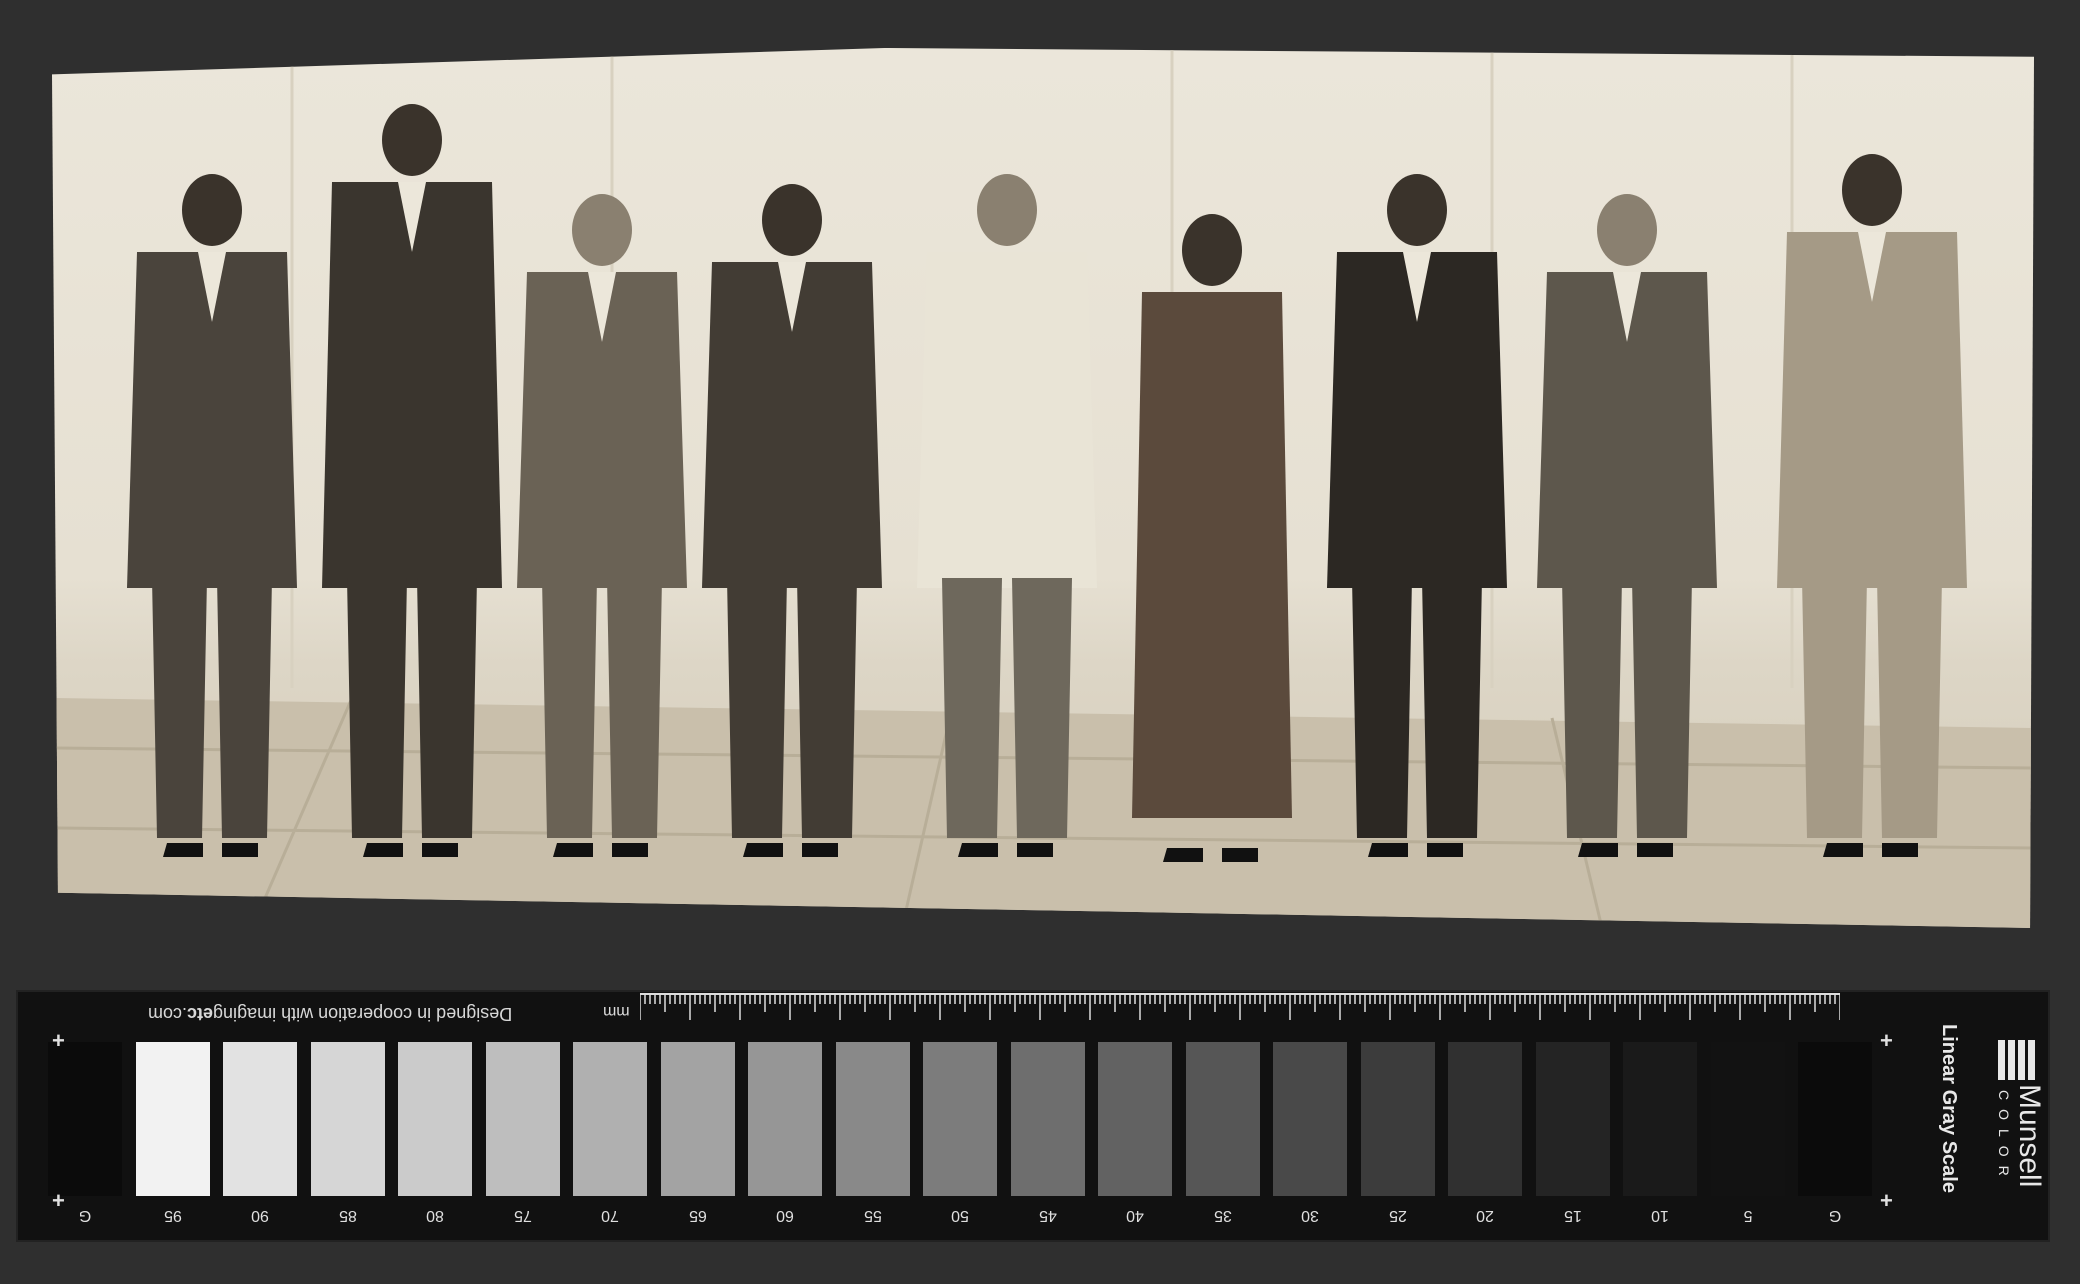 This screenshot has width=2080, height=1284. Describe the element at coordinates (2018, 1060) in the screenshot. I see `munsell-logo-icon` at that location.